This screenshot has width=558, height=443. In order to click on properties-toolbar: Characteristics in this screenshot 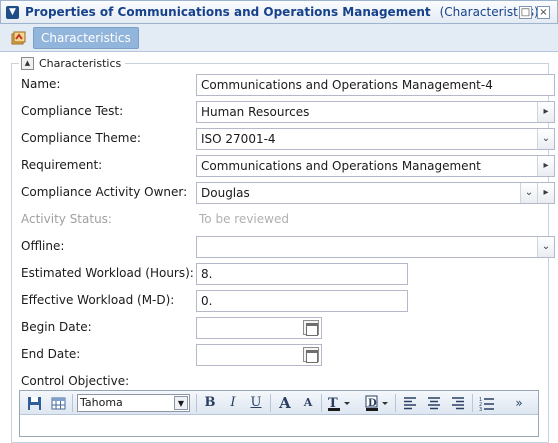, I will do `click(279, 38)`.